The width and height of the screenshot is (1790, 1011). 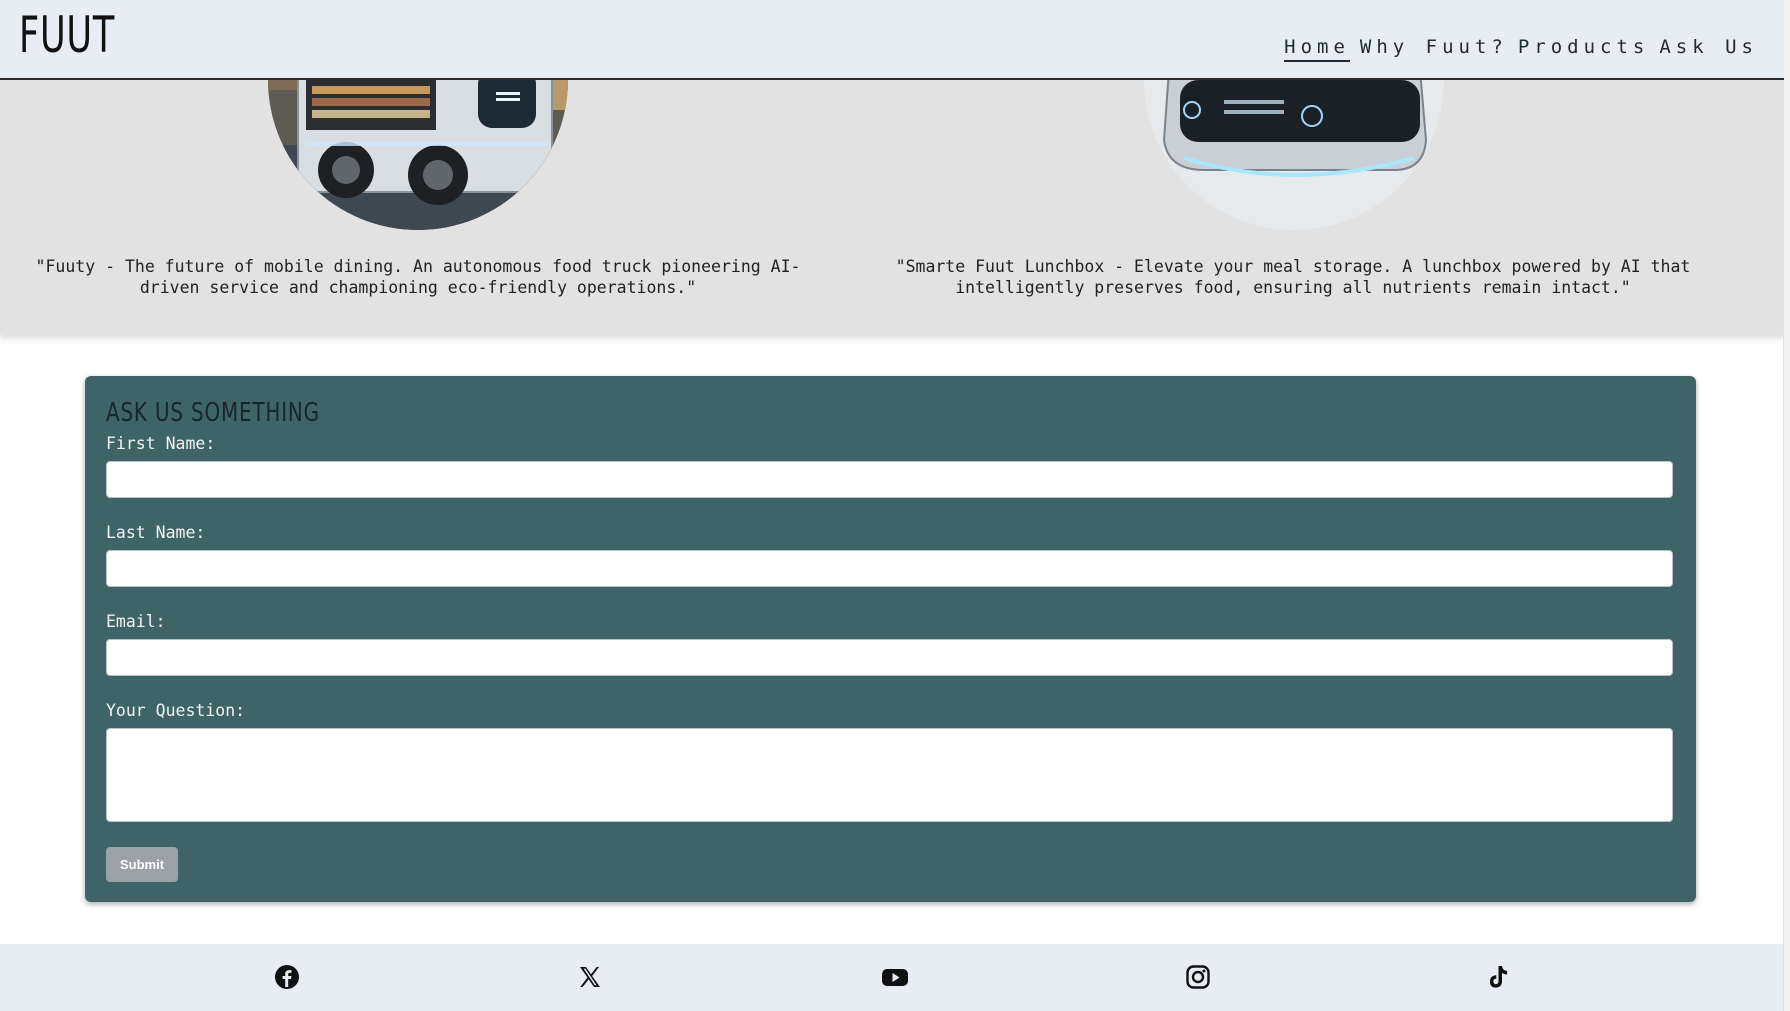 I want to click on main-nav: Home Why Fuut? Products Ask Us, so click(x=1516, y=49).